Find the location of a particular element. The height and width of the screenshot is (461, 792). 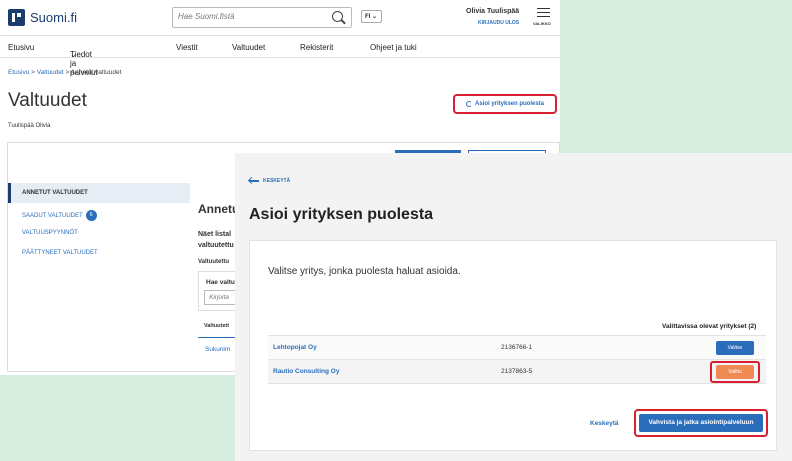

section-description: Näet listal valtuutettu is located at coordinates (216, 240).